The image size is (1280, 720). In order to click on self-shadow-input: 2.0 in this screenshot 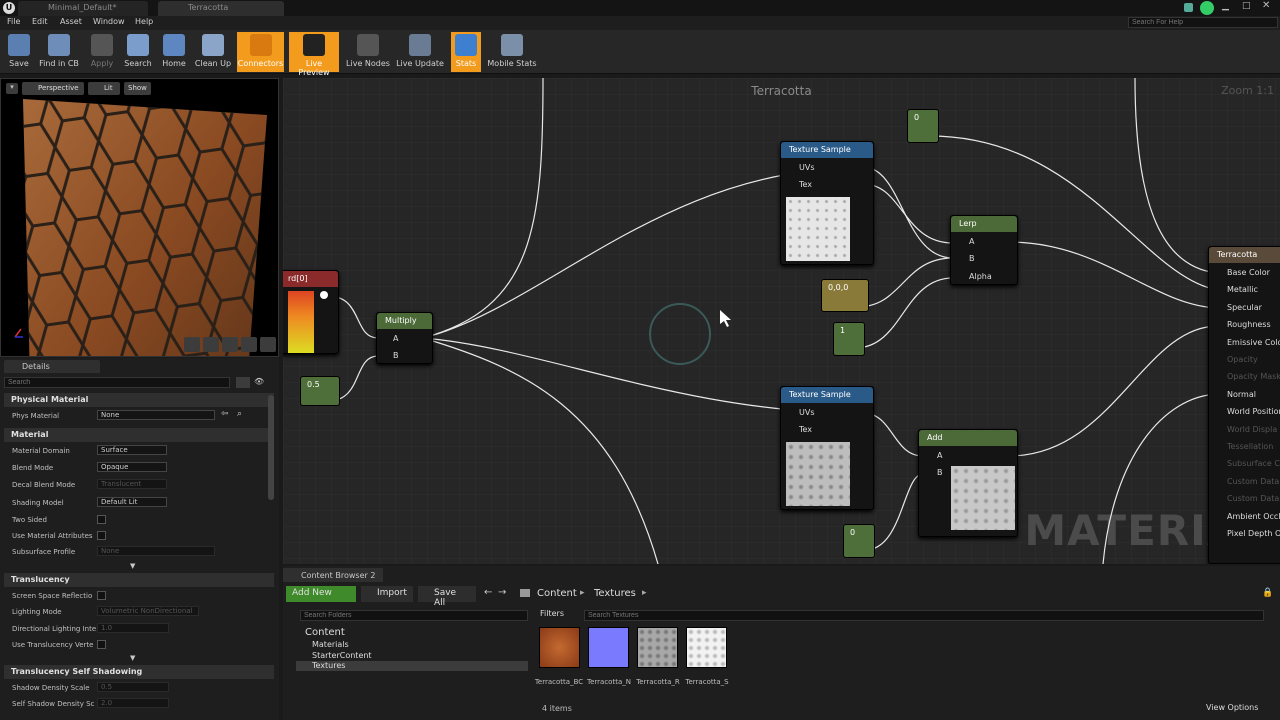, I will do `click(133, 703)`.